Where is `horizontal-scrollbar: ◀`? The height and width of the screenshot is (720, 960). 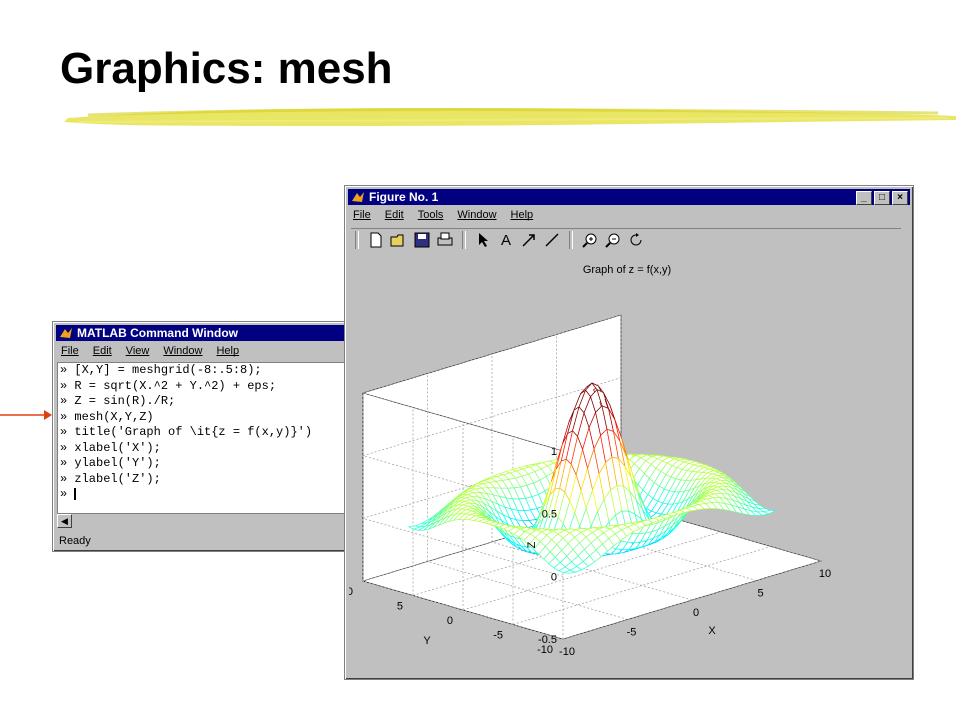
horizontal-scrollbar: ◀ is located at coordinates (205, 520).